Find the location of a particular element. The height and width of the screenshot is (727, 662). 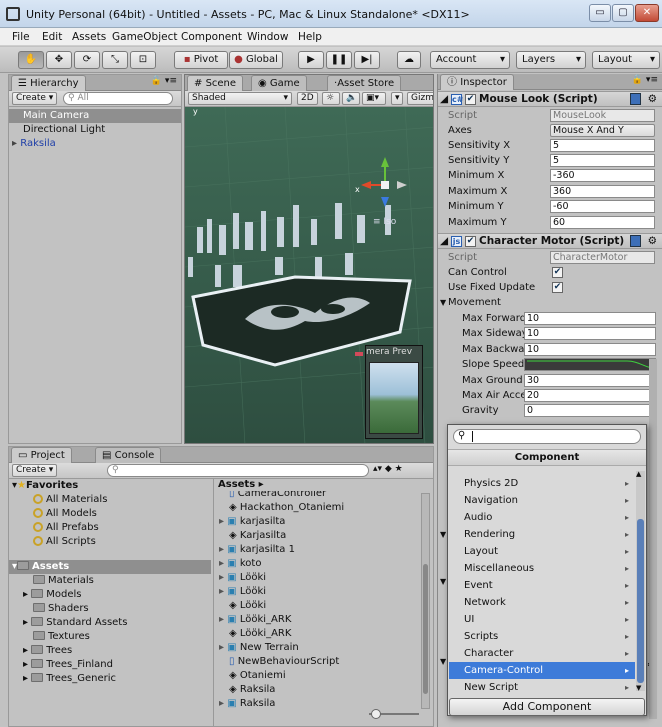

scale-tool-icon: ⤡ is located at coordinates (115, 60).